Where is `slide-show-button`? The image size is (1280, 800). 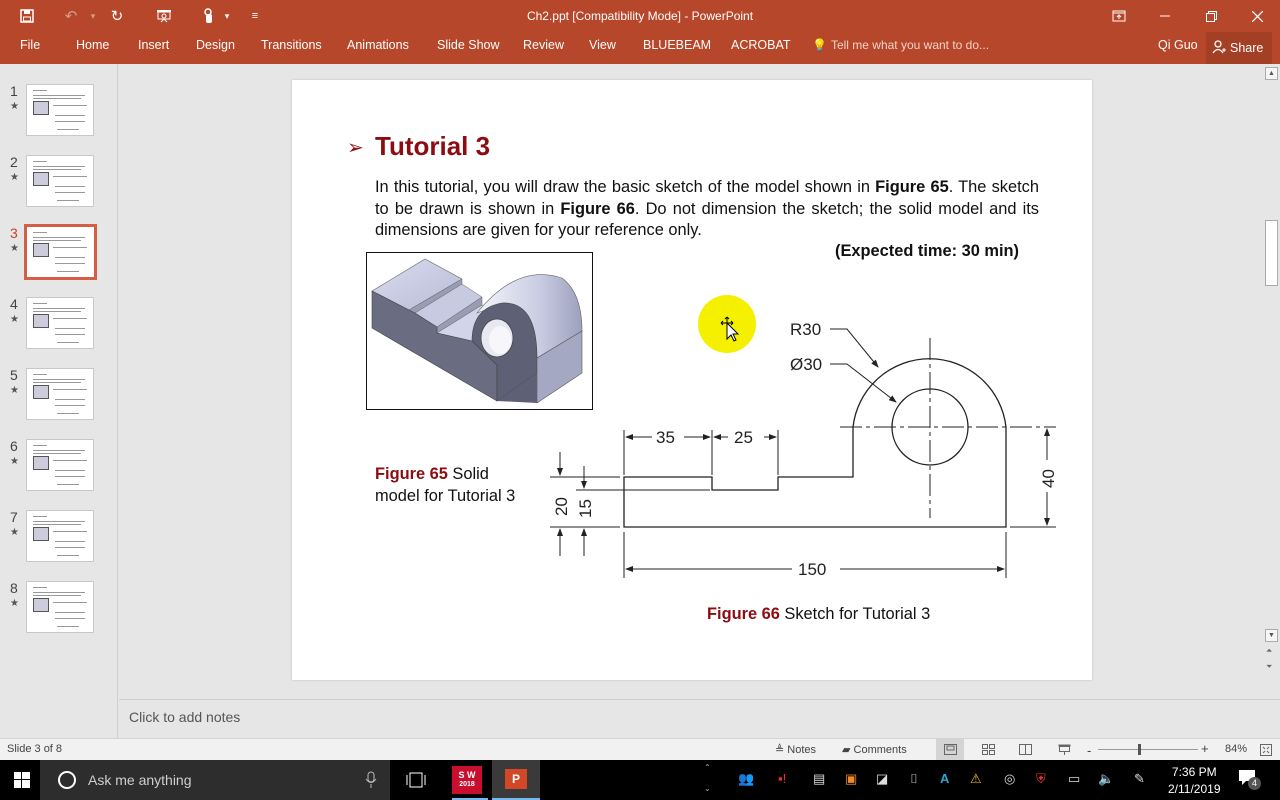
slide-show-button is located at coordinates (1064, 749).